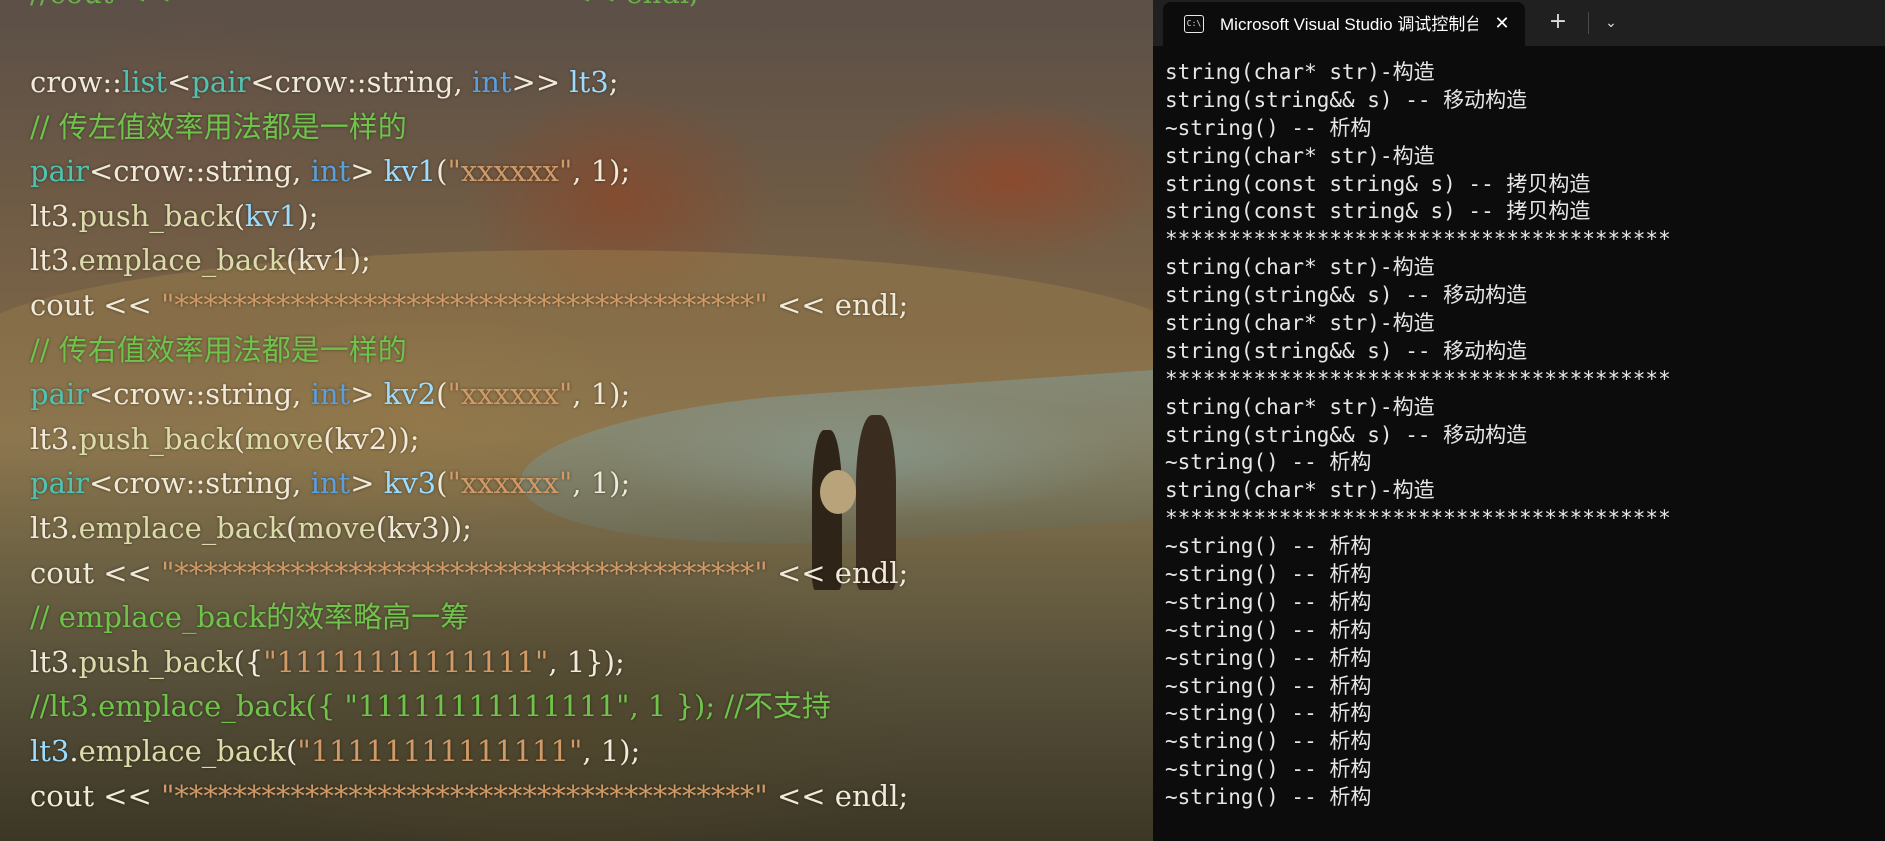 This screenshot has height=841, width=1885. I want to click on chevron-down-icon: ⌄, so click(1611, 23).